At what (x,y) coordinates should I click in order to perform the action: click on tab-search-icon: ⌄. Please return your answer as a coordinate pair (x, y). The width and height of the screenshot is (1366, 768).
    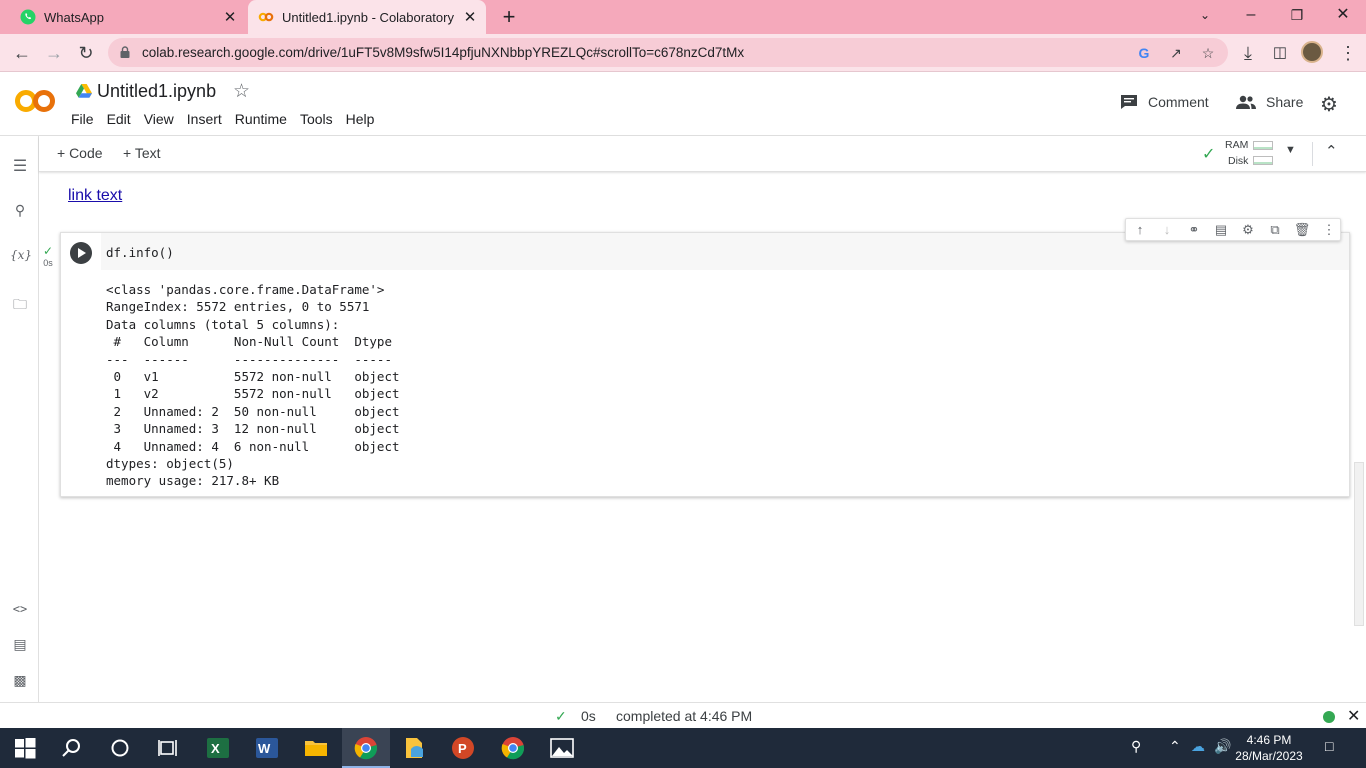
    Looking at the image, I should click on (1205, 15).